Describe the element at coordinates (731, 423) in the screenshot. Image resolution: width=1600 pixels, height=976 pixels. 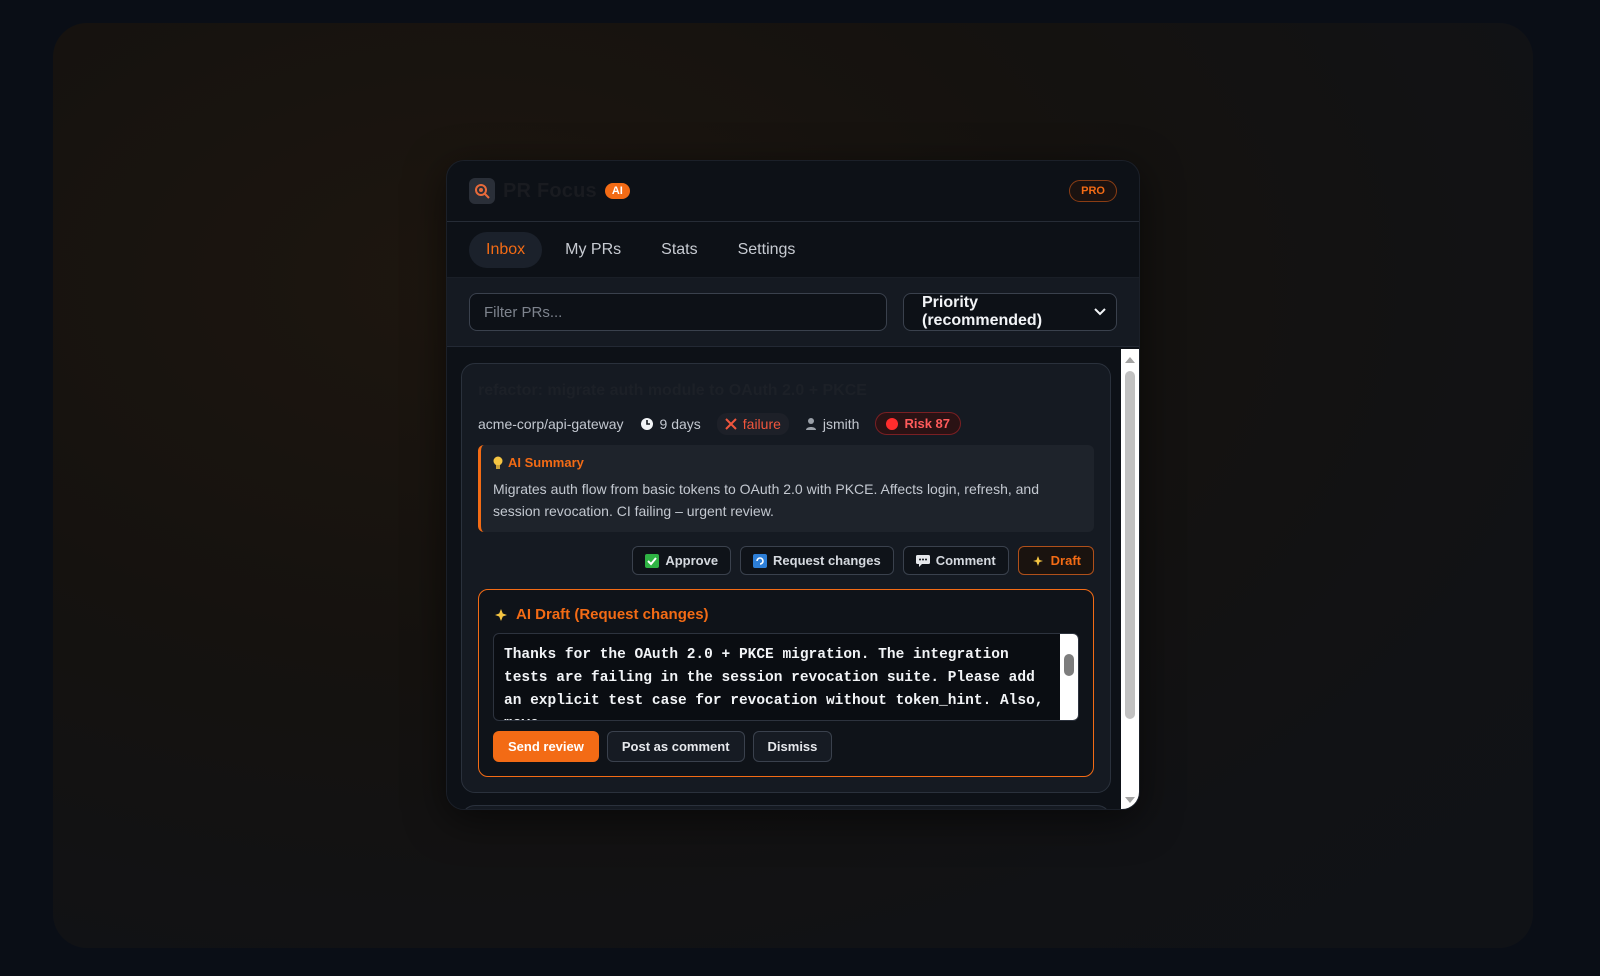
I see `close-icon` at that location.